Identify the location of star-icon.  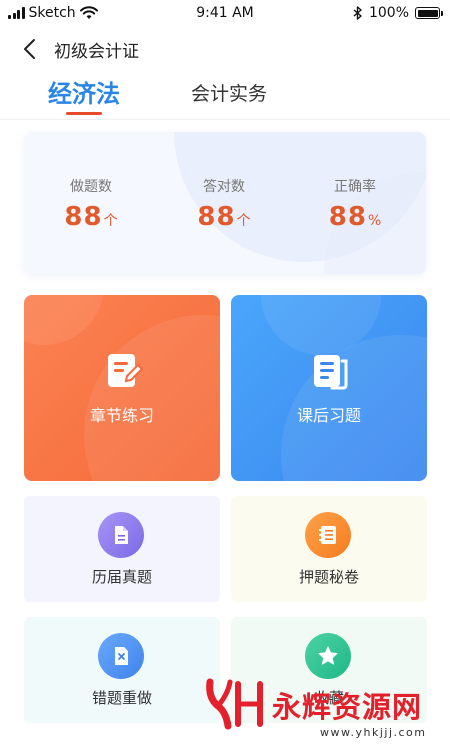
(328, 656).